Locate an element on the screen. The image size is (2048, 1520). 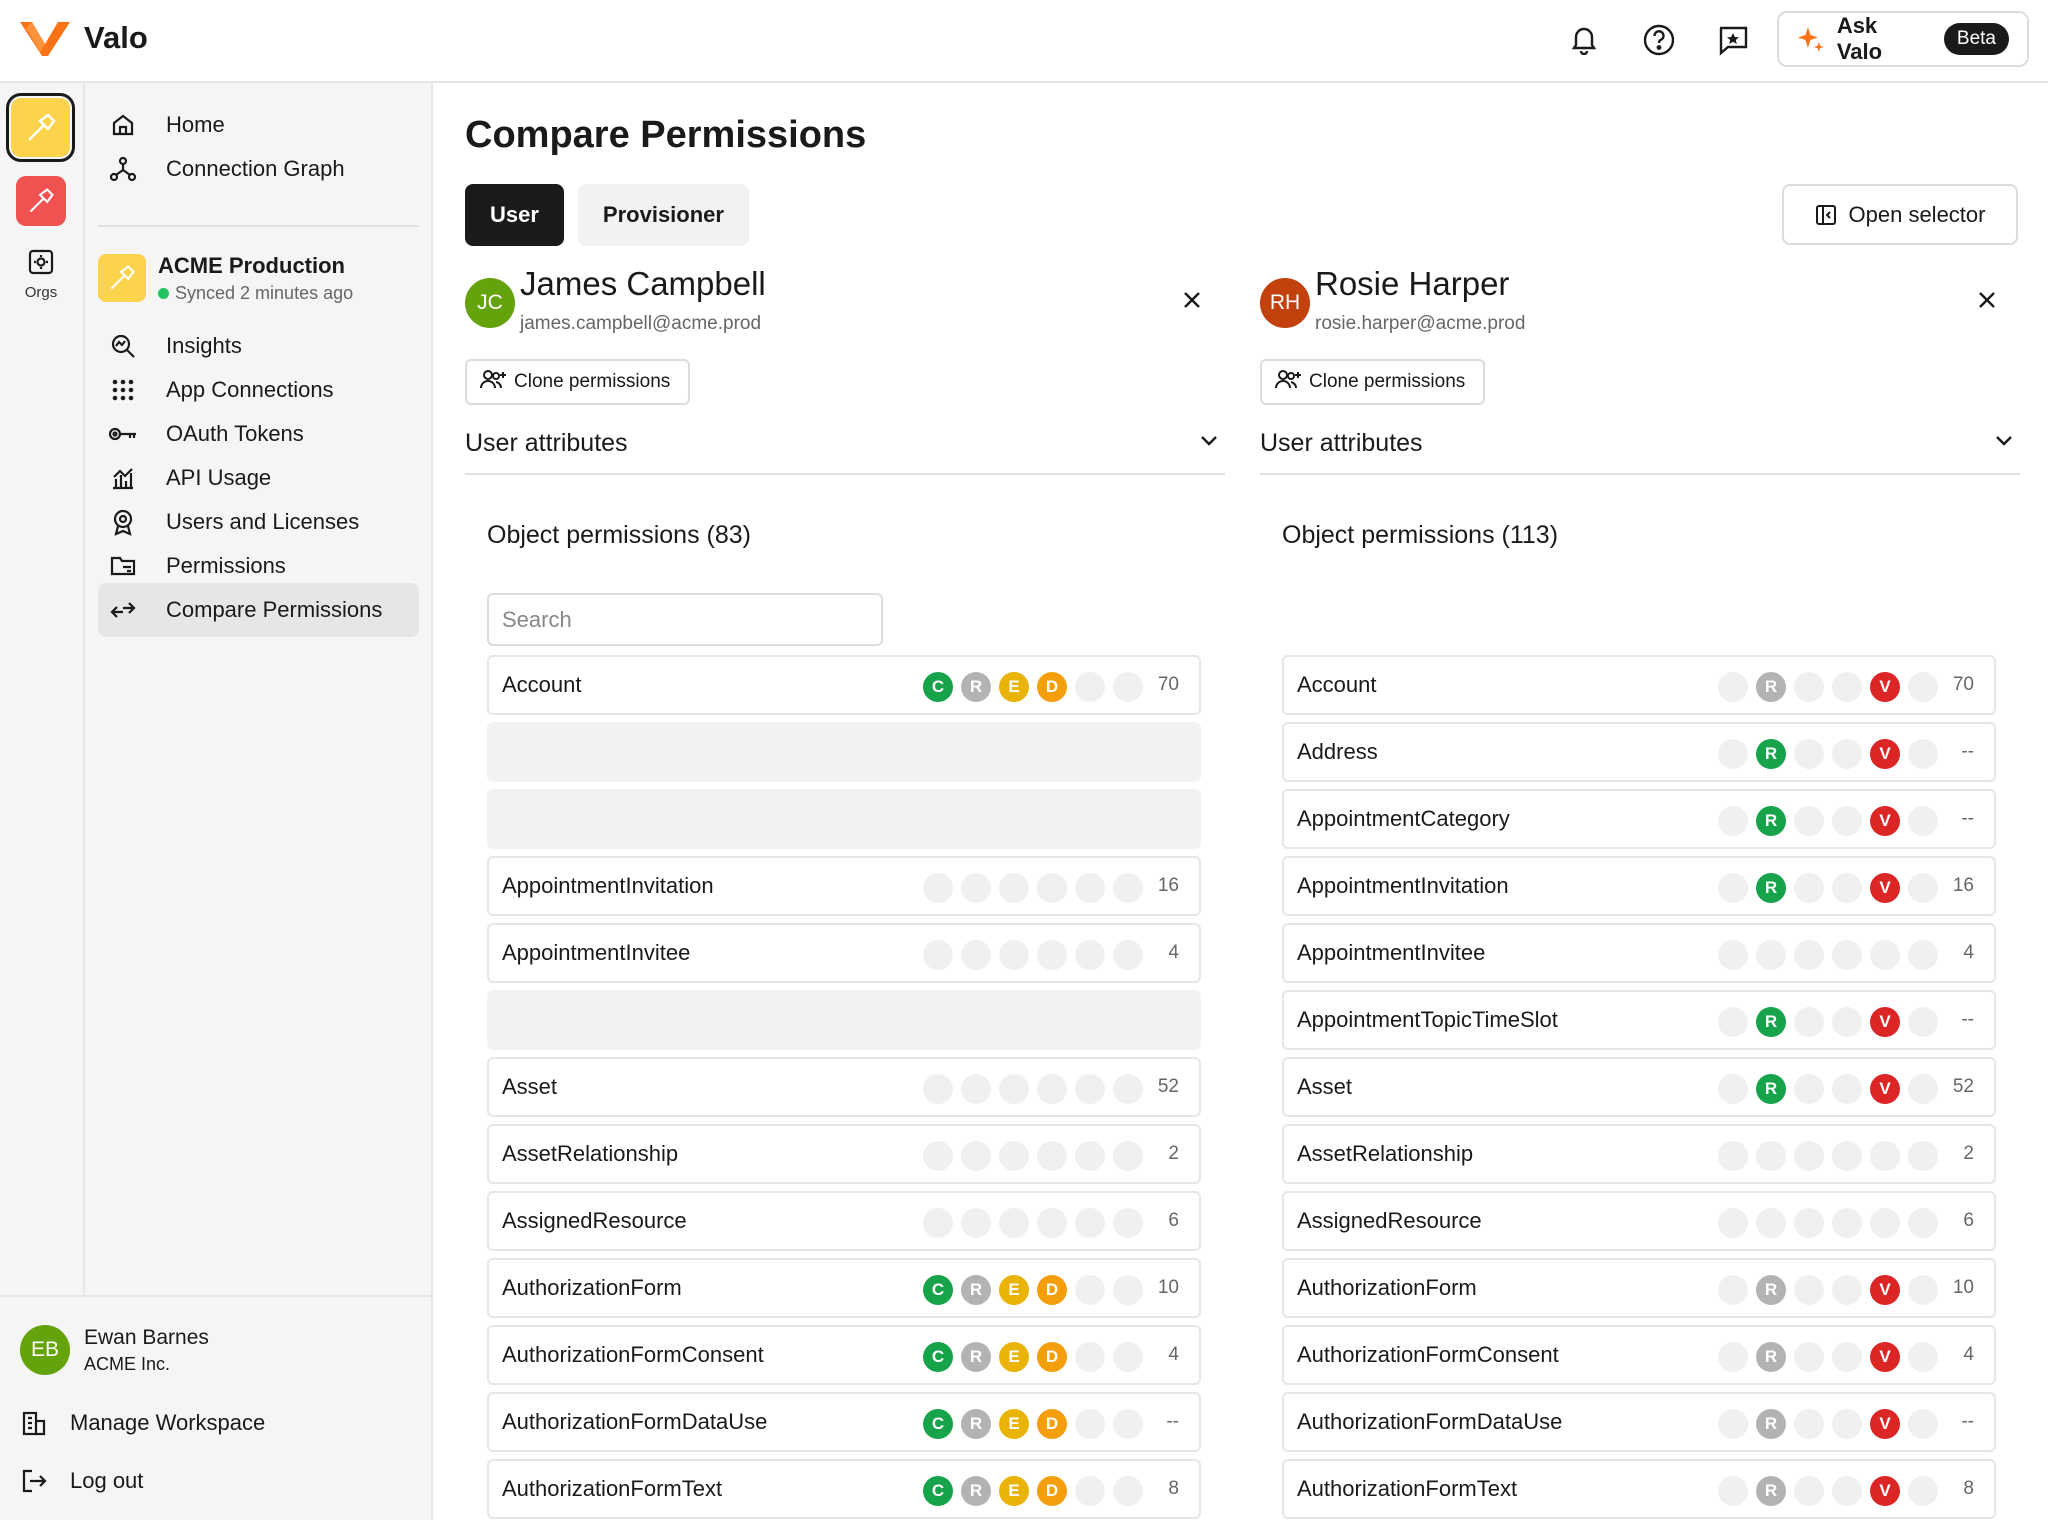
tab-provisioner: Provisioner is located at coordinates (663, 215).